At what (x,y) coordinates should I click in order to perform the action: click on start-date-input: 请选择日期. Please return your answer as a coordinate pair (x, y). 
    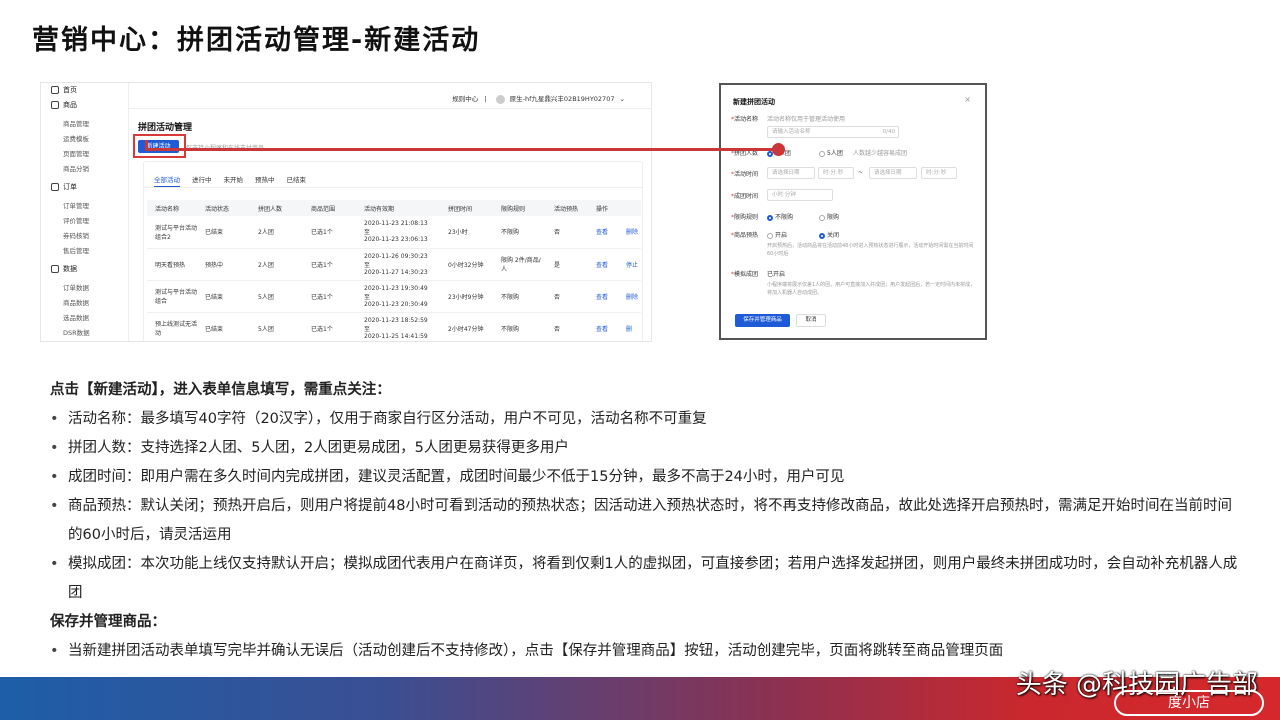
    Looking at the image, I should click on (791, 173).